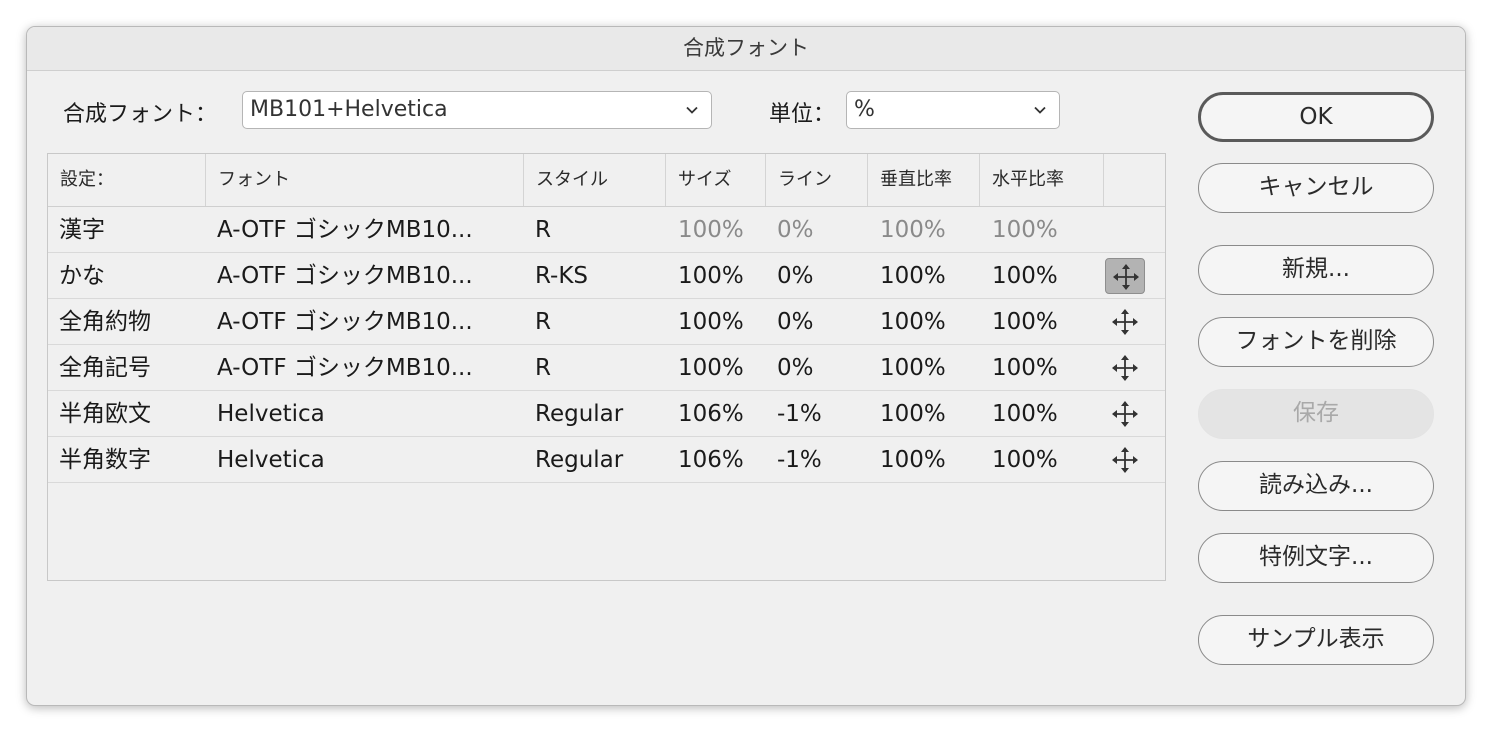 The width and height of the screenshot is (1493, 733). I want to click on unit-value: %, so click(864, 109).